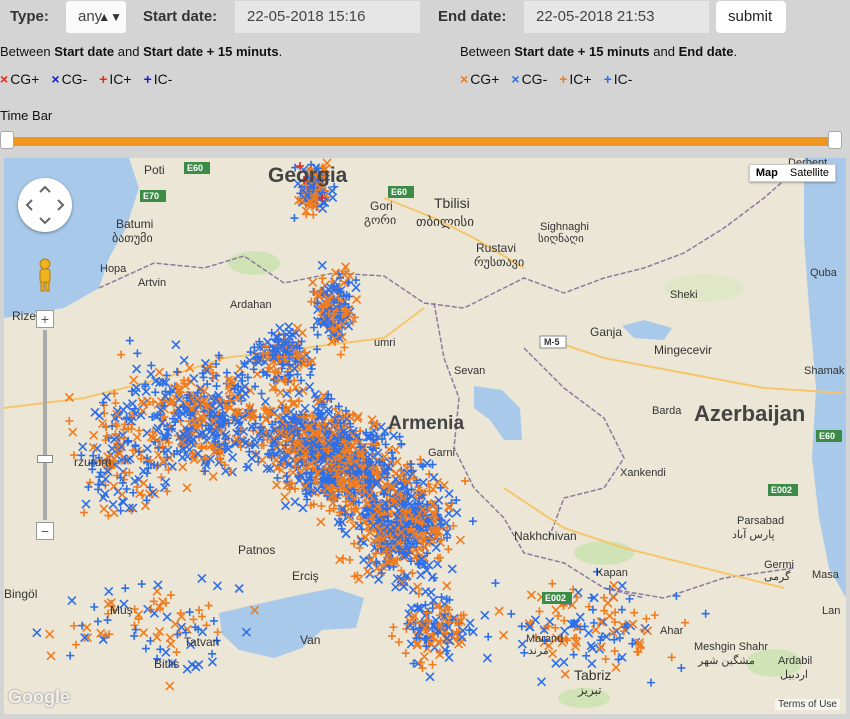 The image size is (850, 719). Describe the element at coordinates (795, 661) in the screenshot. I see `city-label: Ardabil` at that location.